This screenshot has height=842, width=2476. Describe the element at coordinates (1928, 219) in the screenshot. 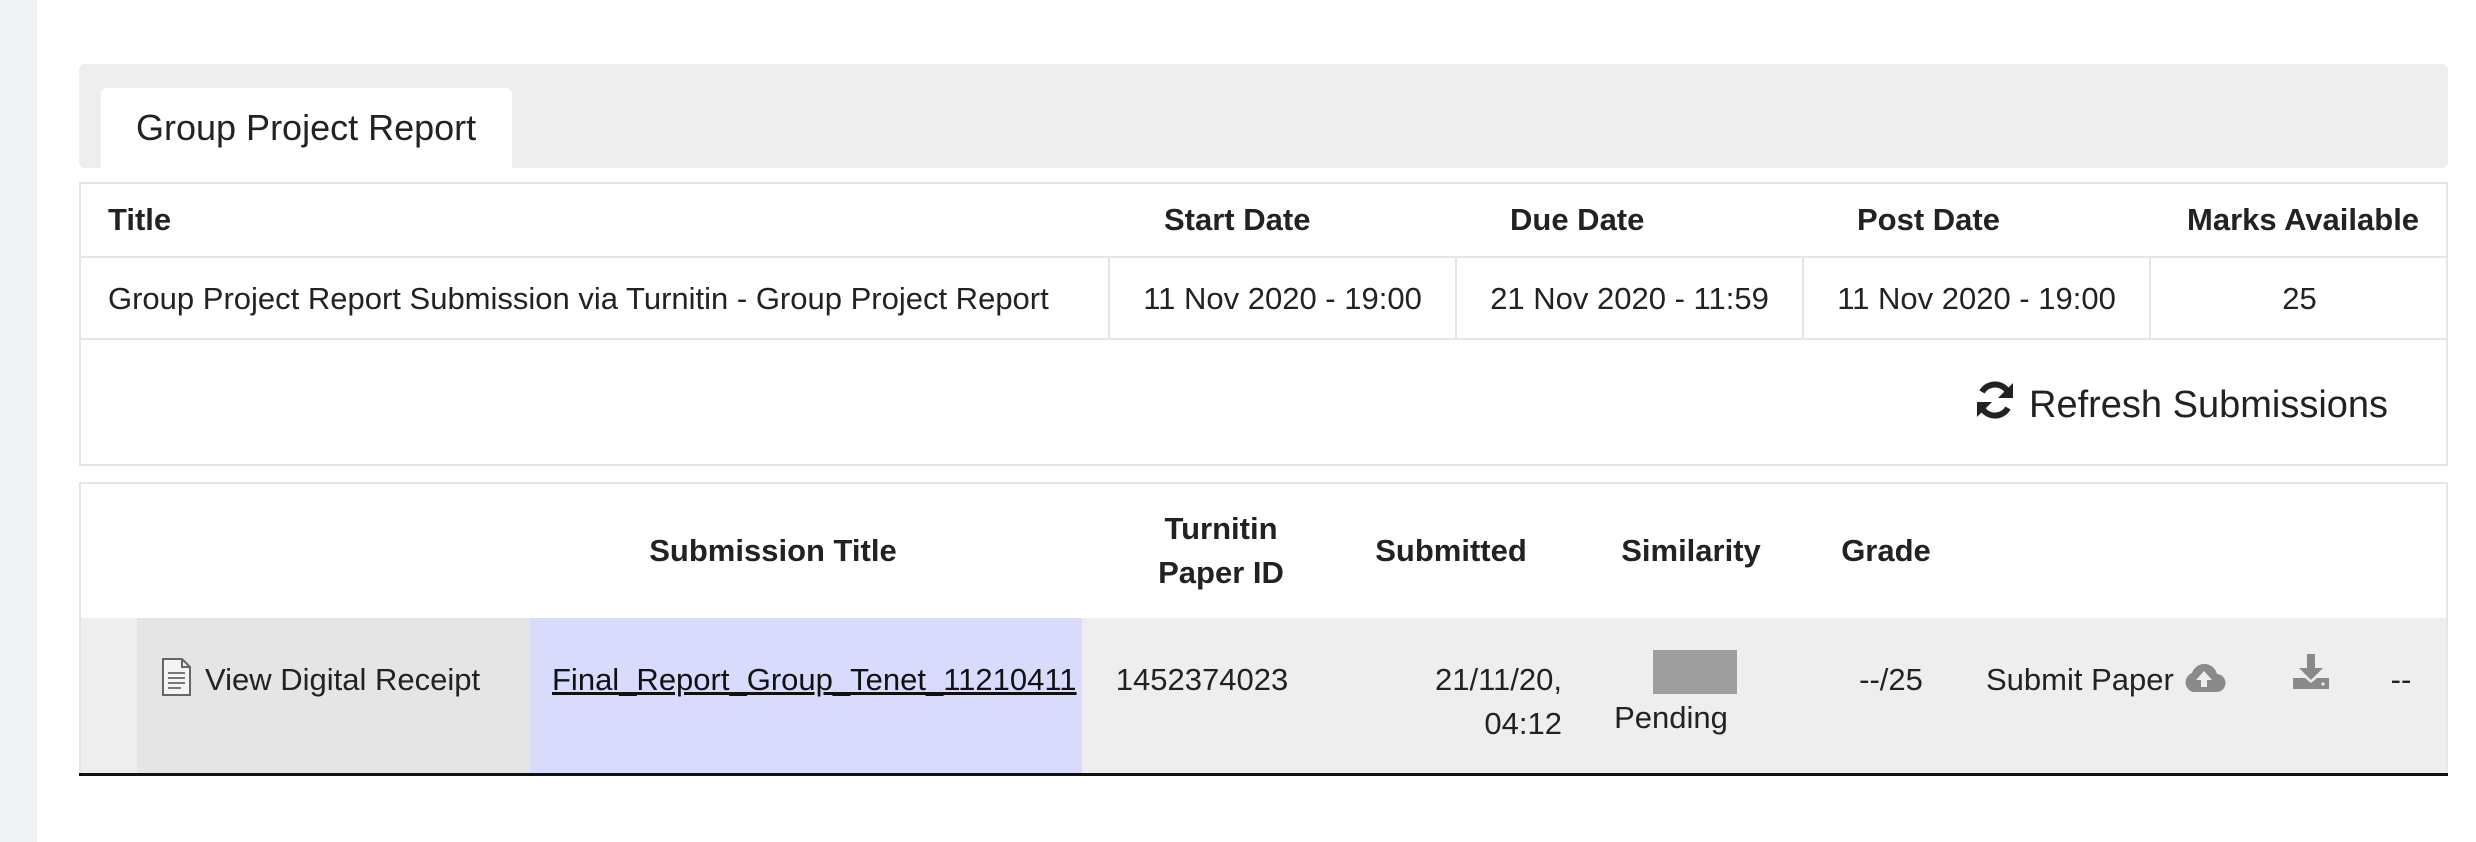

I see `header-post-date: Post Date` at that location.